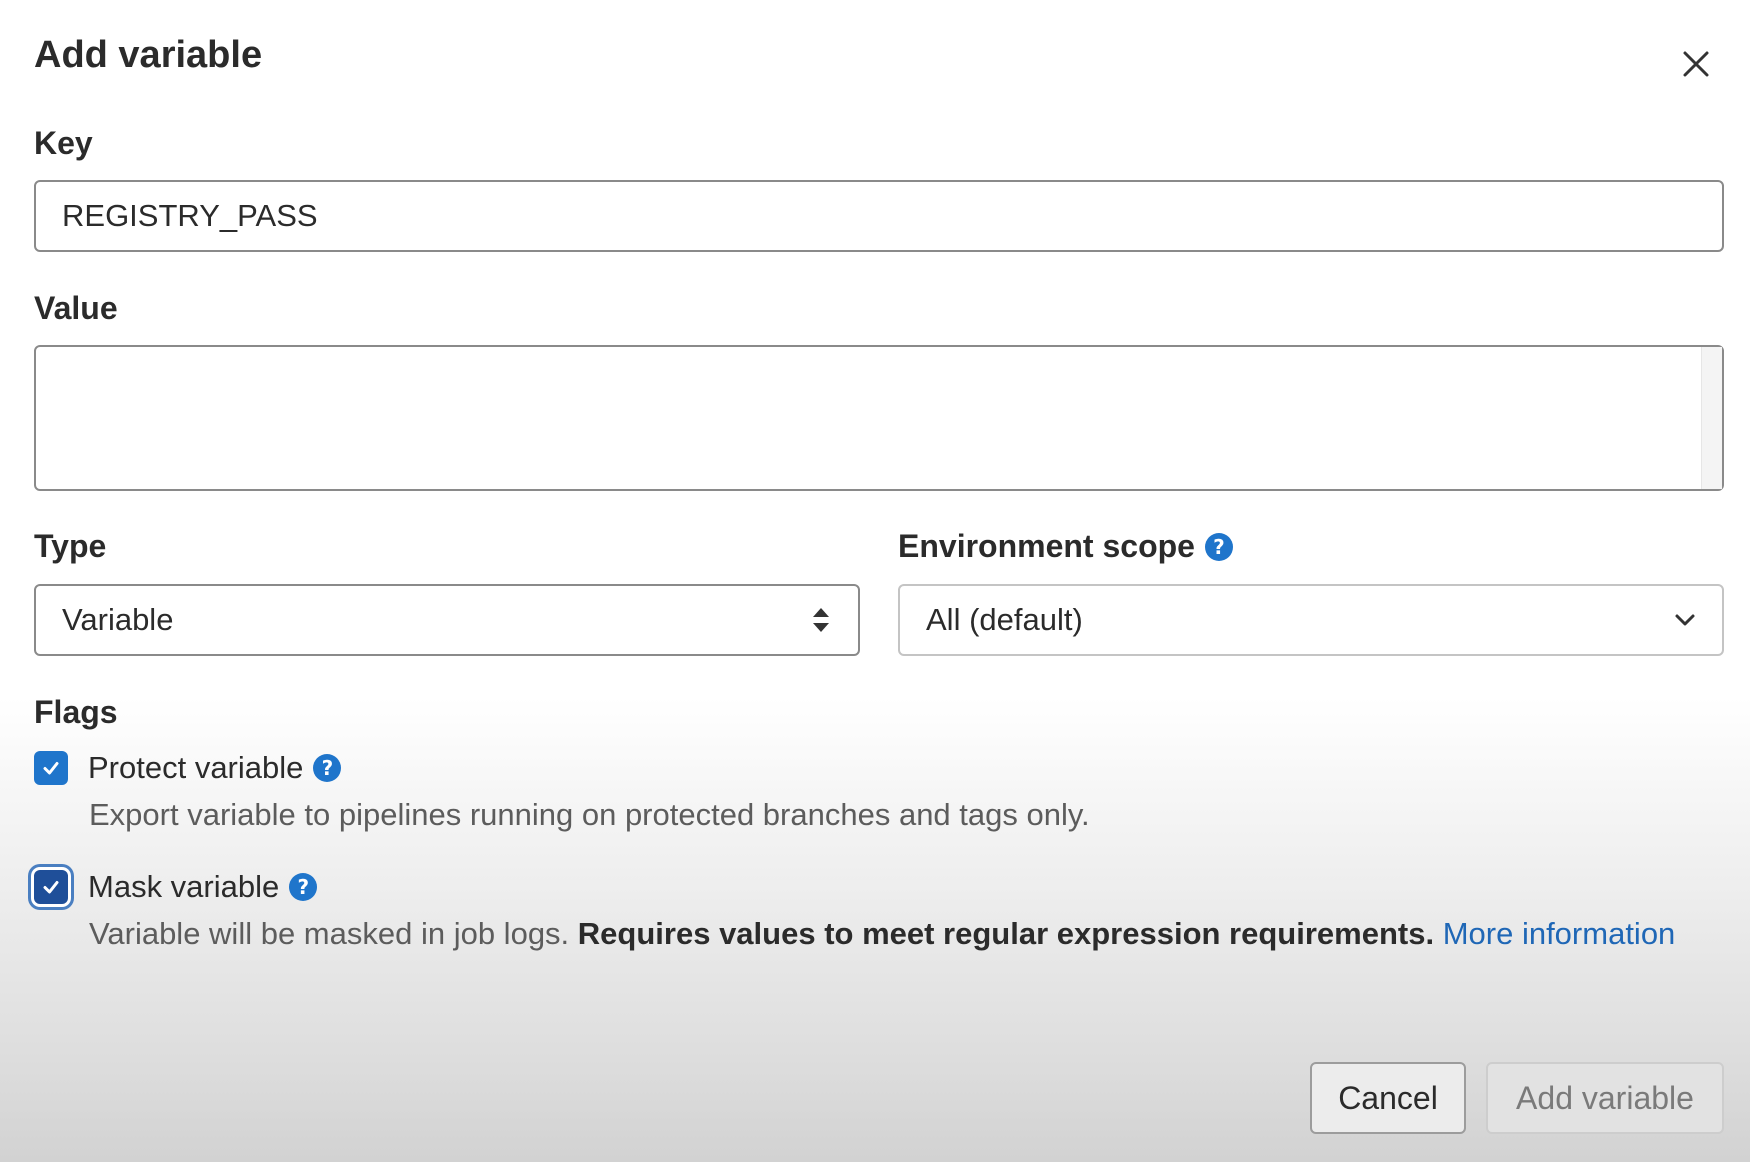  Describe the element at coordinates (1218, 546) in the screenshot. I see `environment-scope-help-icon: ?` at that location.